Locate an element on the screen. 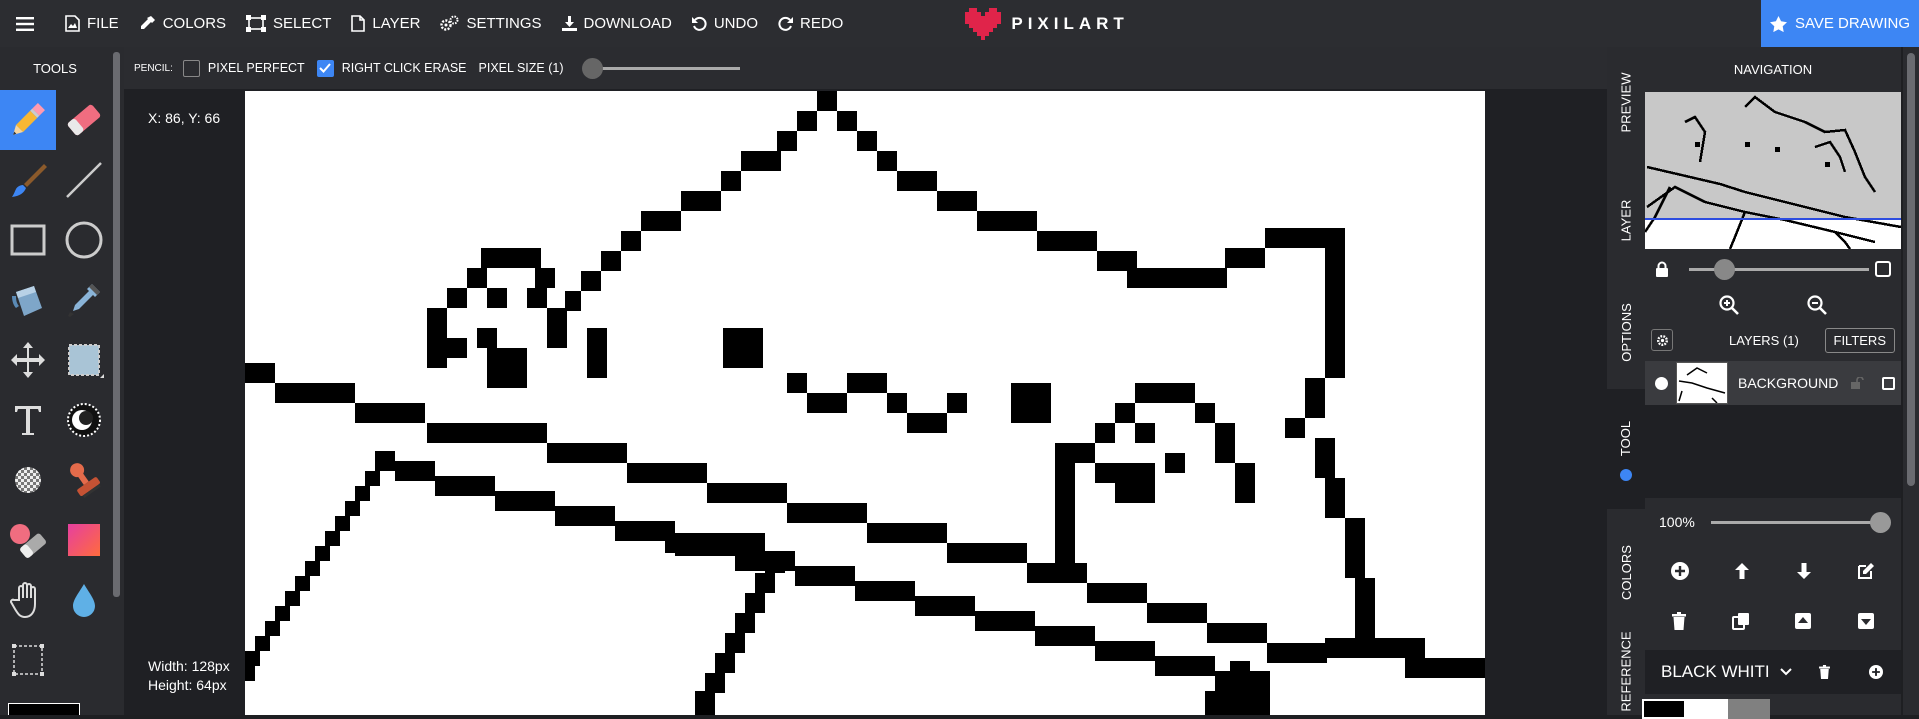 The width and height of the screenshot is (1919, 719). pixel-size-slider is located at coordinates (660, 68).